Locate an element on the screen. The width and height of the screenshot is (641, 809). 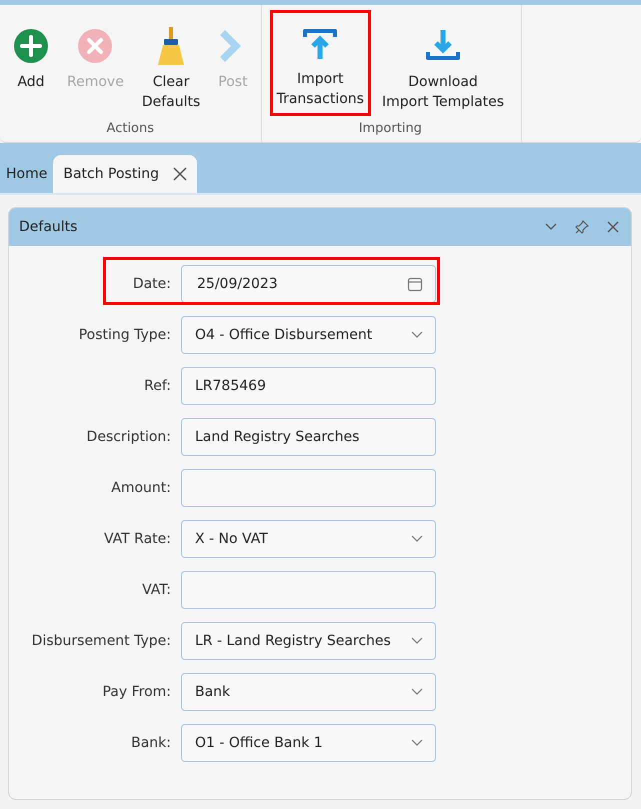
ribbon-button: Download Import Templates is located at coordinates (443, 71).